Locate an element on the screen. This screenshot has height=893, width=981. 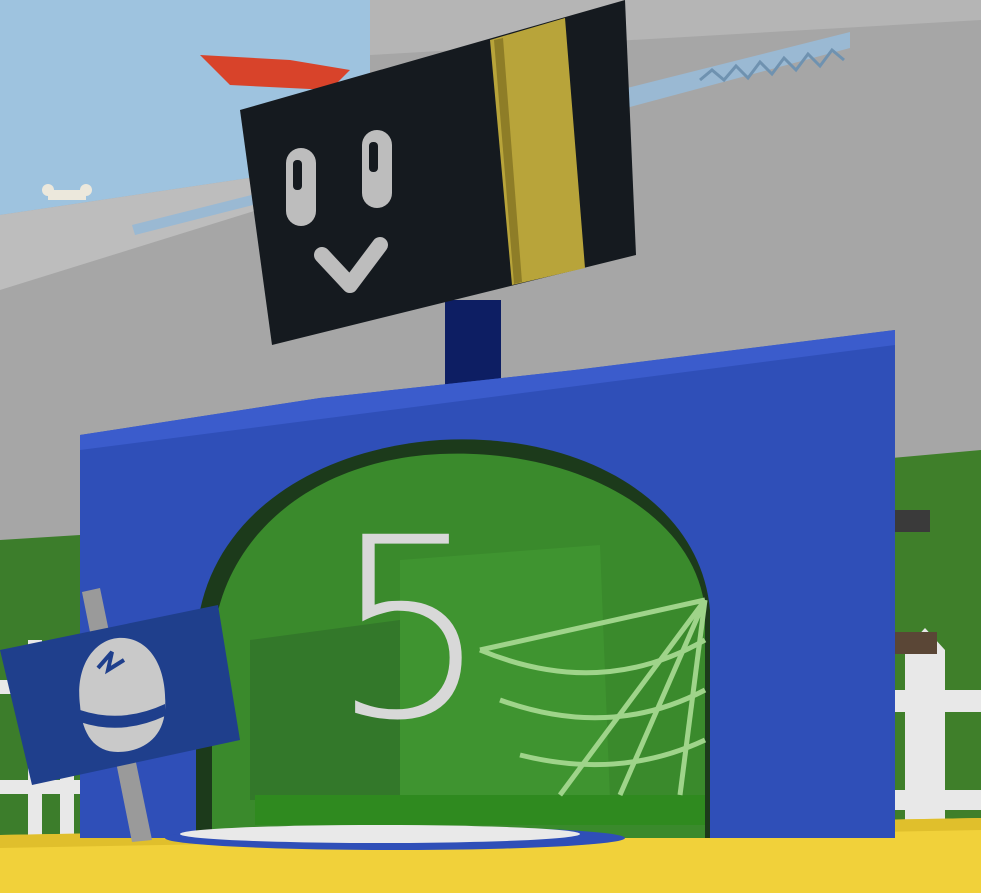
bee-pole is located at coordinates (473, 345).